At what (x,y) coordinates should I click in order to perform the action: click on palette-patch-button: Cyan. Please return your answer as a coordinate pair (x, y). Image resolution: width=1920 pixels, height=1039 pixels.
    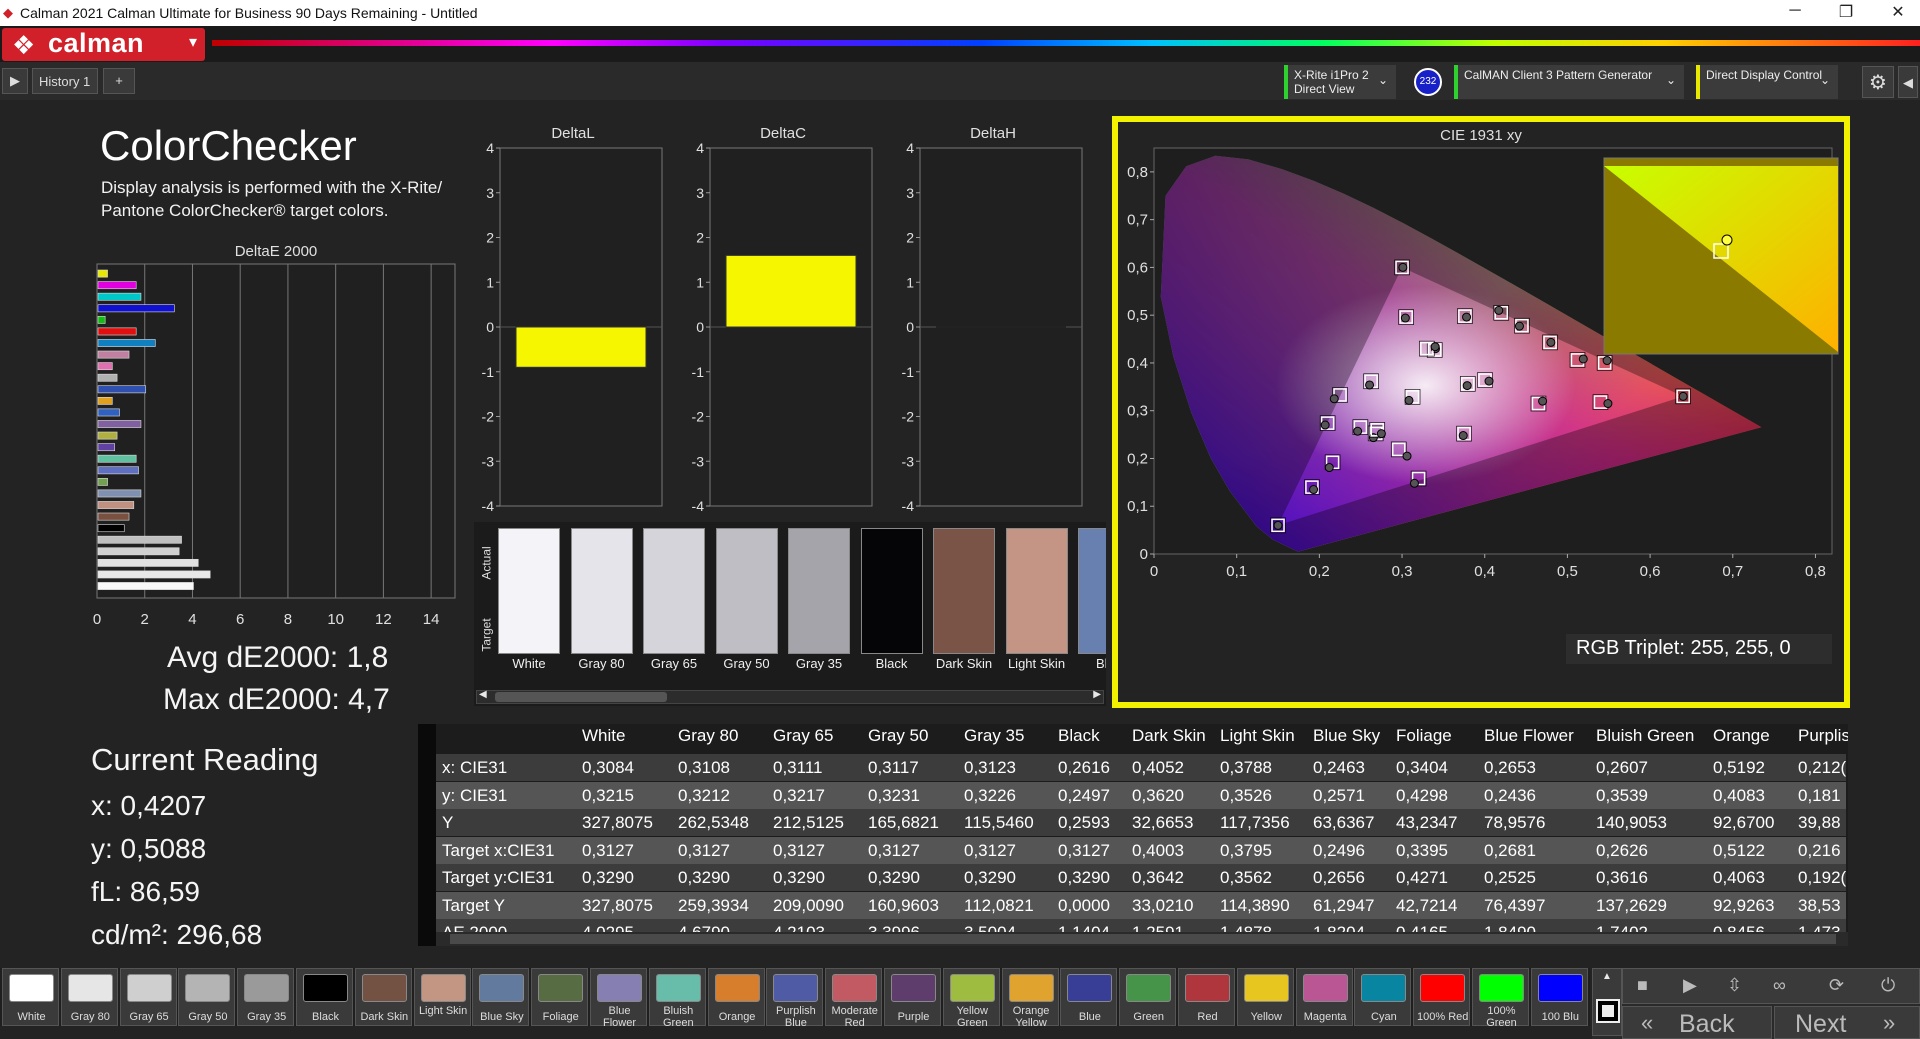
    Looking at the image, I should click on (1383, 997).